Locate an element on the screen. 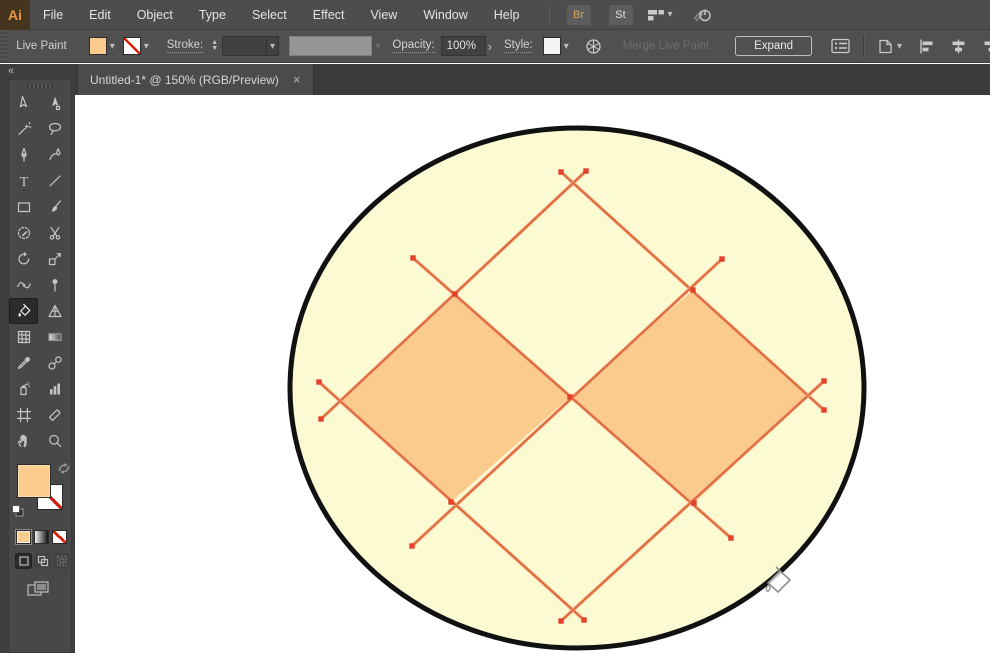  drawing-mode-buttons is located at coordinates (43, 561).